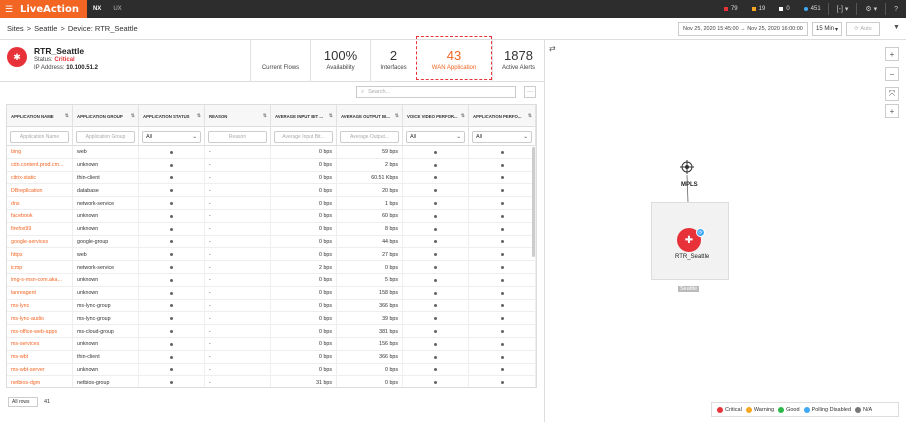  I want to click on rows-per-page-select: All rows, so click(23, 402).